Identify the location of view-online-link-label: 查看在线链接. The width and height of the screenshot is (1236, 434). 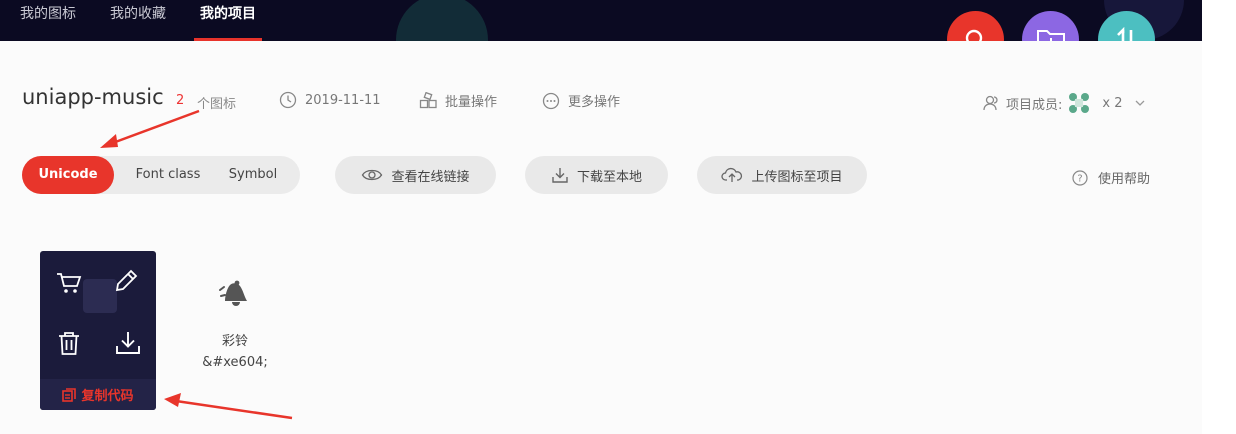
(430, 177).